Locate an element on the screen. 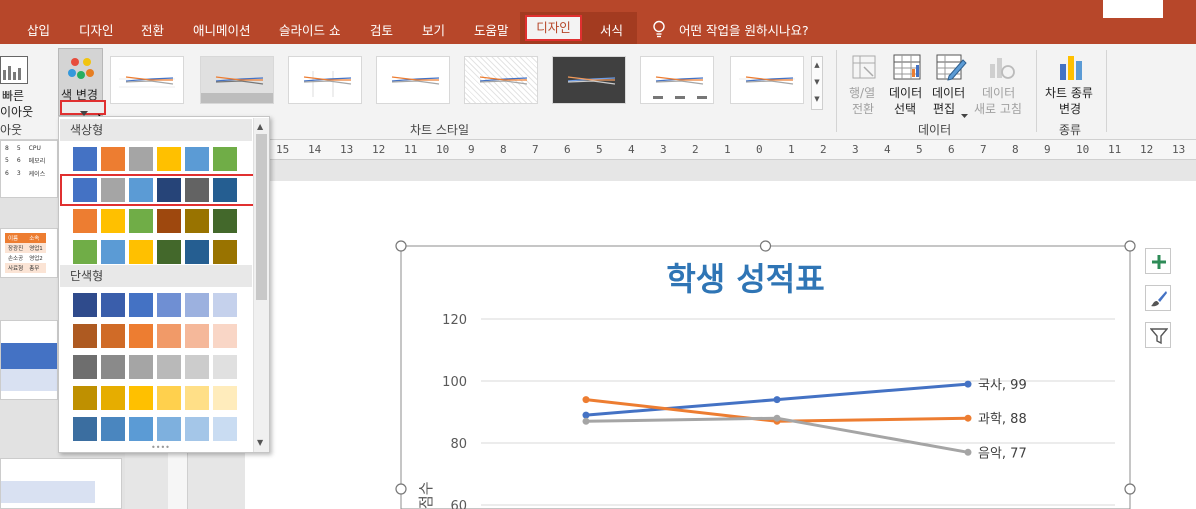 This screenshot has height=509, width=1196. ruler-number: 6 is located at coordinates (951, 149).